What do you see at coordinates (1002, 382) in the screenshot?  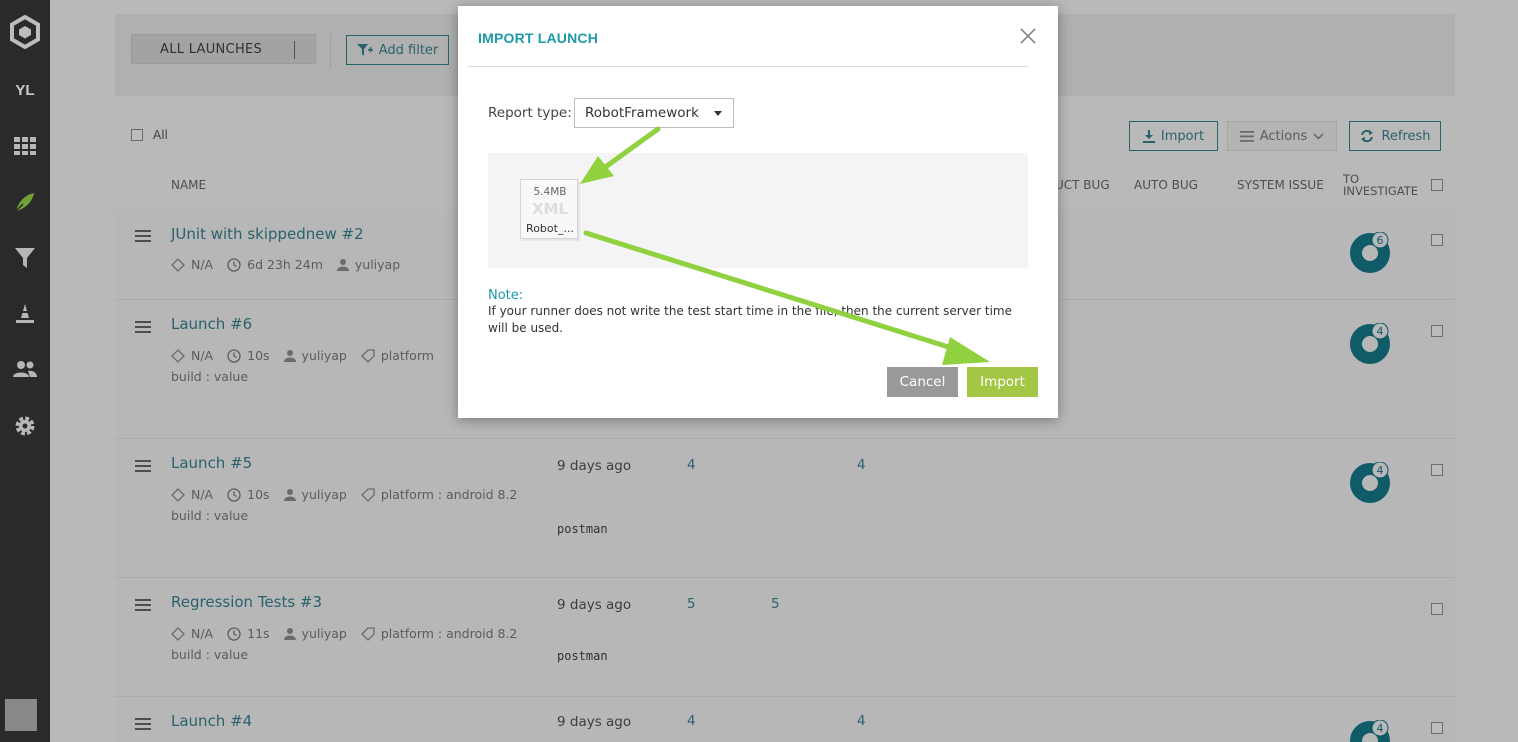 I see `import-submit-button: Import` at bounding box center [1002, 382].